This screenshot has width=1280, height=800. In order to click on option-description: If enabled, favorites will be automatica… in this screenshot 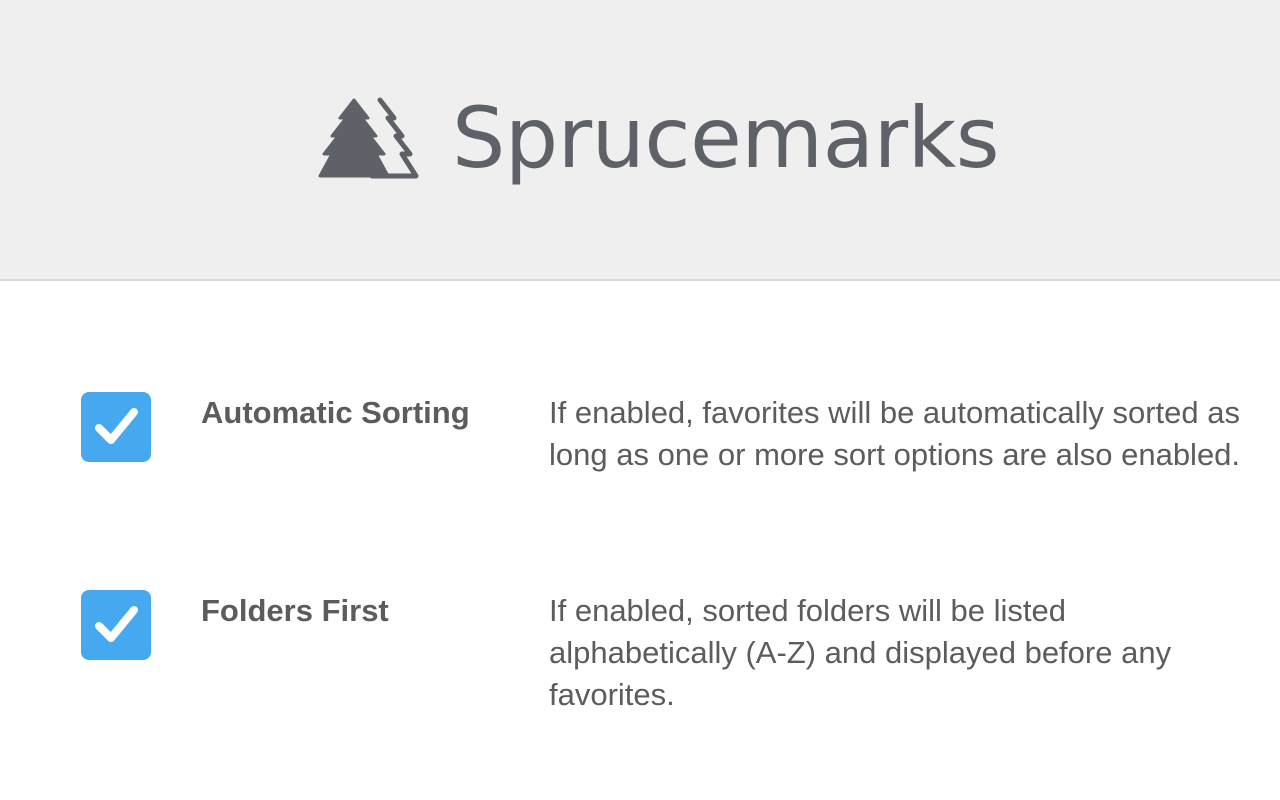, I will do `click(895, 433)`.